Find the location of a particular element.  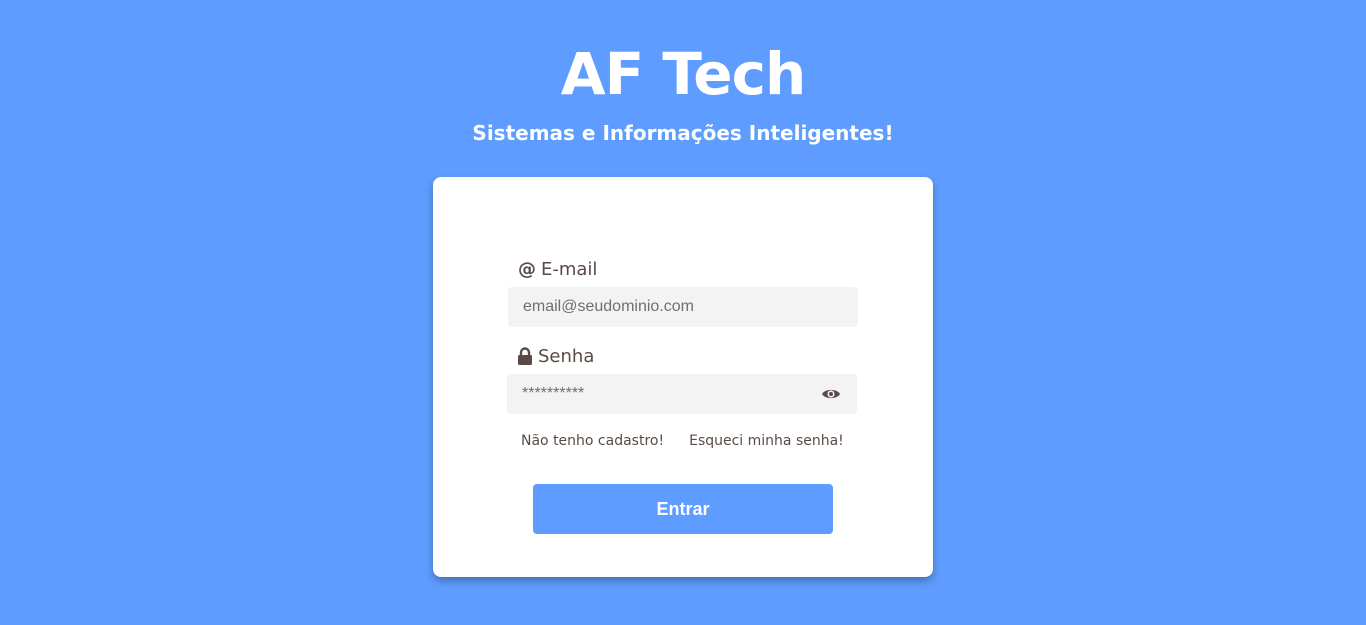

email-field-container is located at coordinates (683, 307).